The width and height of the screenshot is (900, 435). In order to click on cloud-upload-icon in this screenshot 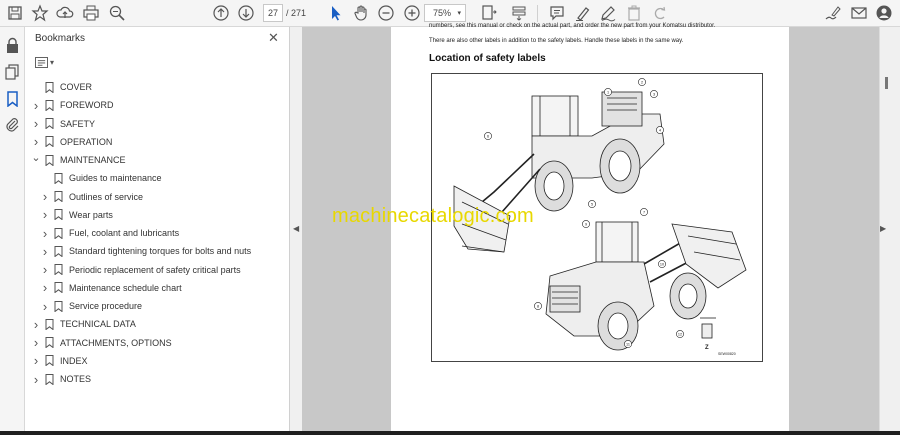, I will do `click(65, 13)`.